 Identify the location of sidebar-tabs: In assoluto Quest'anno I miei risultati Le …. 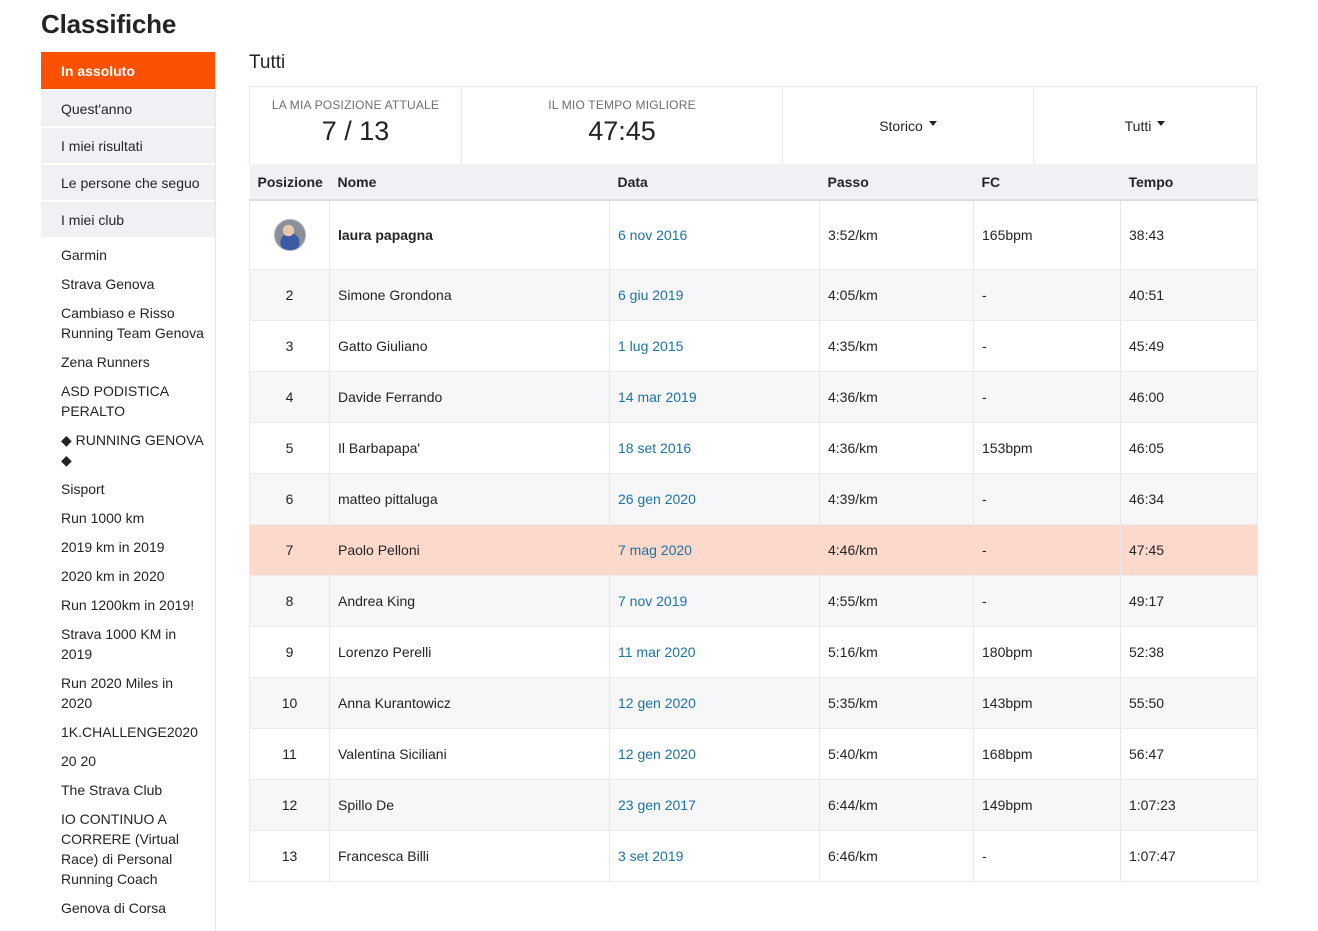
(128, 144).